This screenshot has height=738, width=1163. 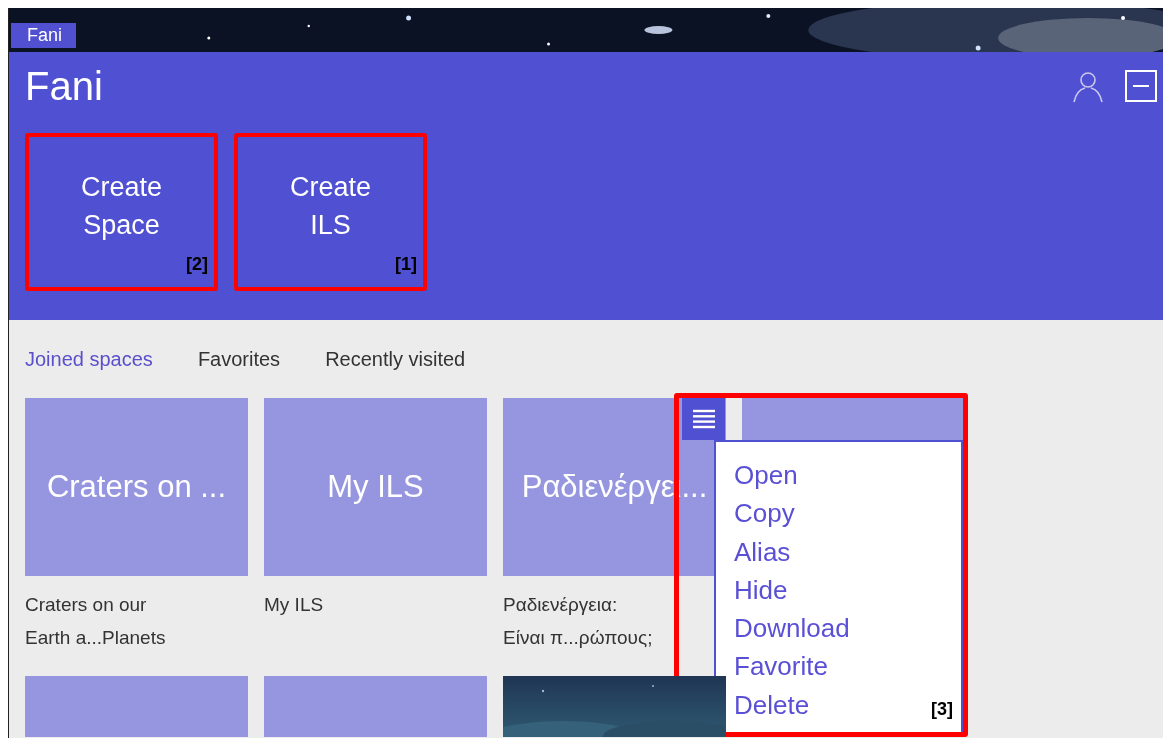 What do you see at coordinates (942, 709) in the screenshot?
I see `annotation-label: [3]` at bounding box center [942, 709].